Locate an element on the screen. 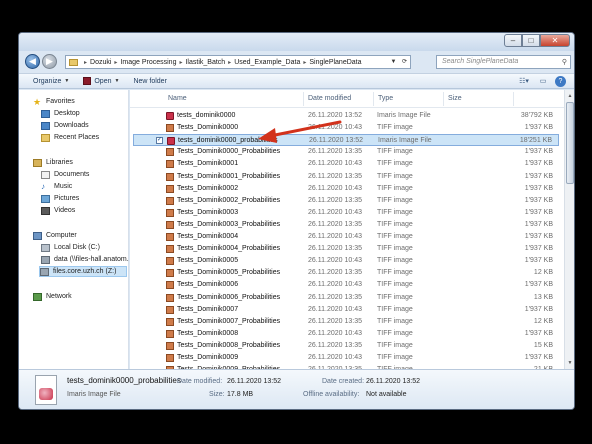 This screenshot has height=444, width=592. nav-music: ♪ Music is located at coordinates (56, 186).